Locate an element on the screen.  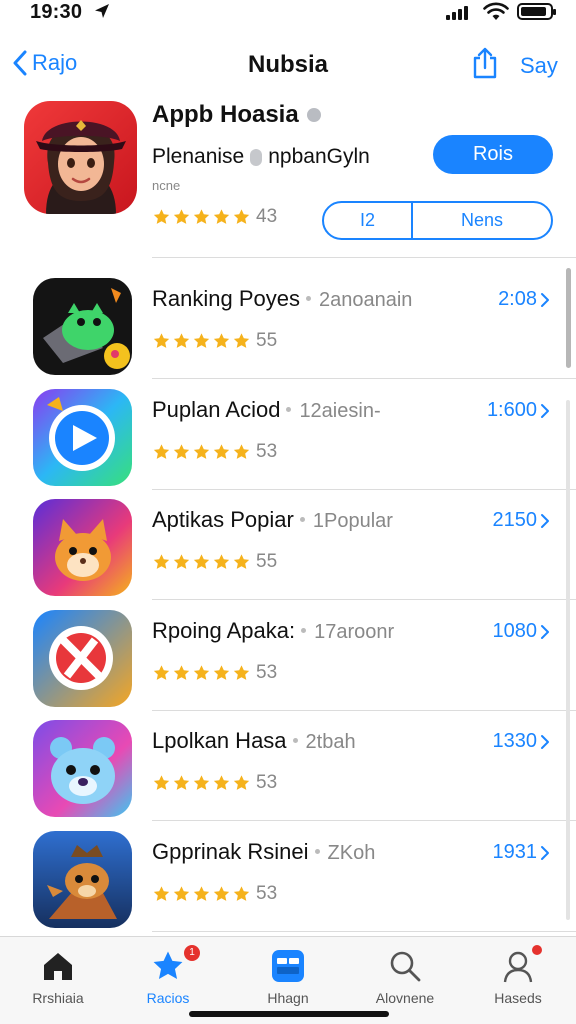
tab-profile: Haseds is located at coordinates (518, 975).